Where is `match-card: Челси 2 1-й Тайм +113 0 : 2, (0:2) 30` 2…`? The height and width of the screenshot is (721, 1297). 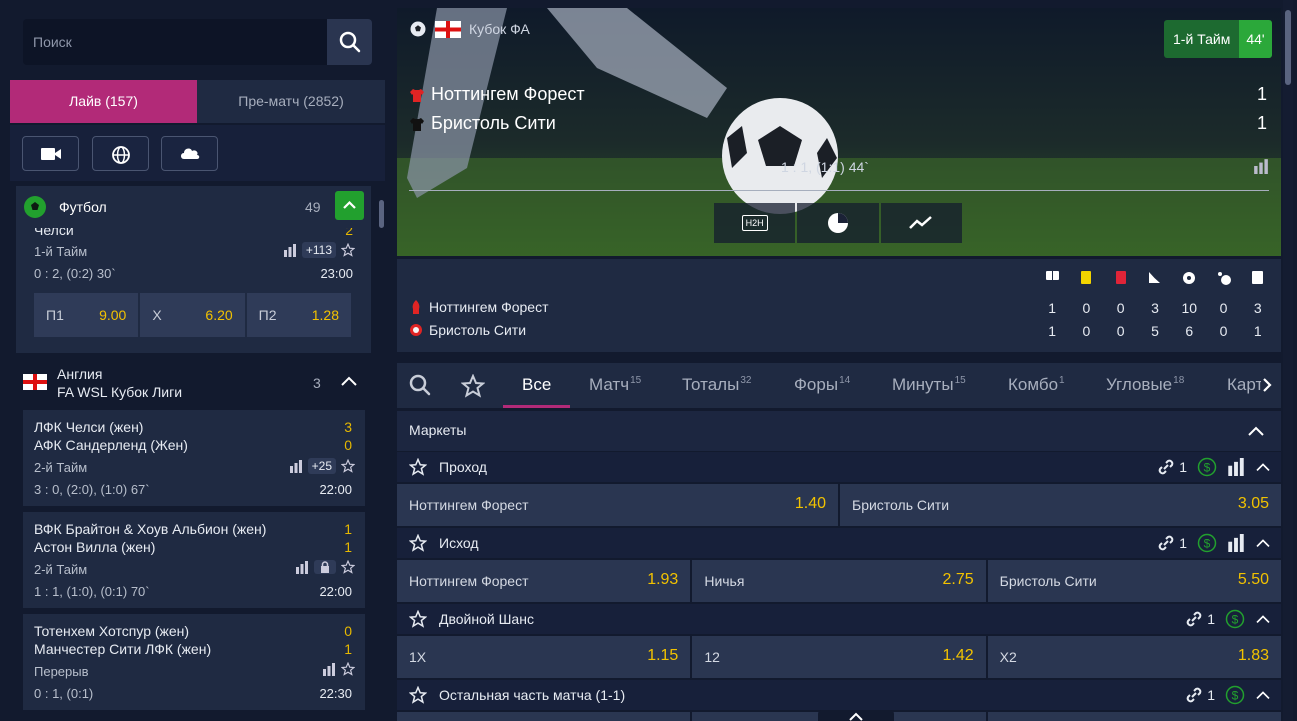
match-card: Челси 2 1-й Тайм +113 0 : 2, (0:2) 30` 2… is located at coordinates (193, 290).